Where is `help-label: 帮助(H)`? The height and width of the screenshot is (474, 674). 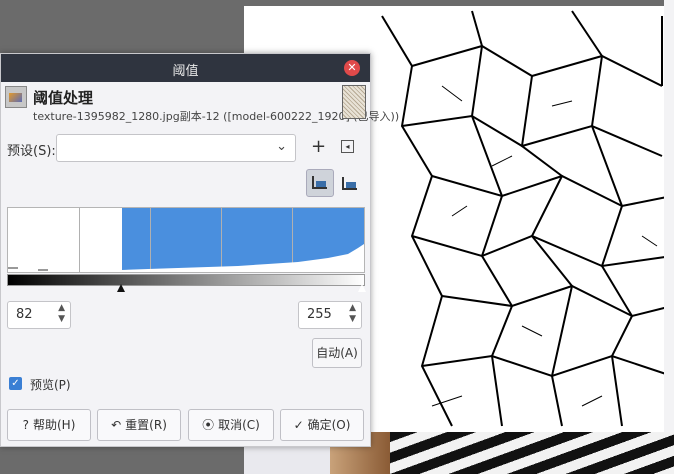
help-label: 帮助(H) is located at coordinates (54, 425).